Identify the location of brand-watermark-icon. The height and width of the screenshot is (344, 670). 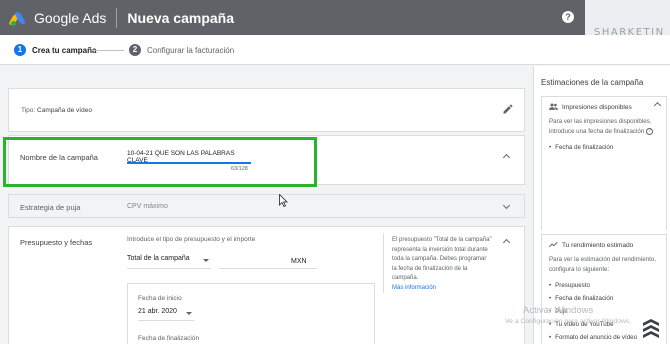
(651, 328).